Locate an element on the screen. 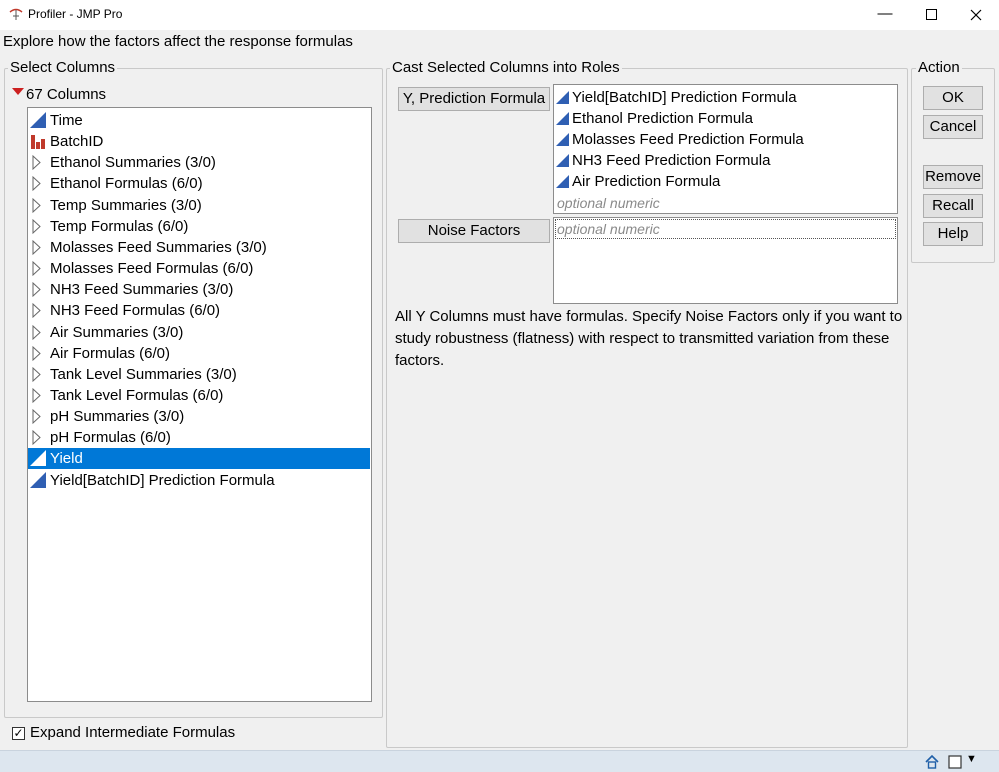  y-role-item: Molasses Feed Prediction Formula is located at coordinates (680, 139).